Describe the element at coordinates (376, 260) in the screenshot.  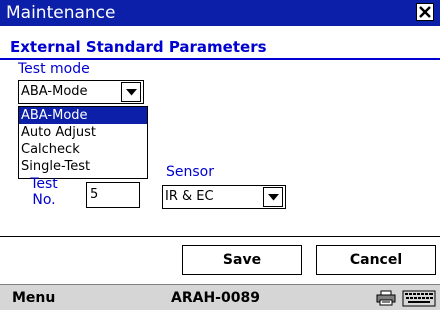
I see `cancel-button: Cancel` at that location.